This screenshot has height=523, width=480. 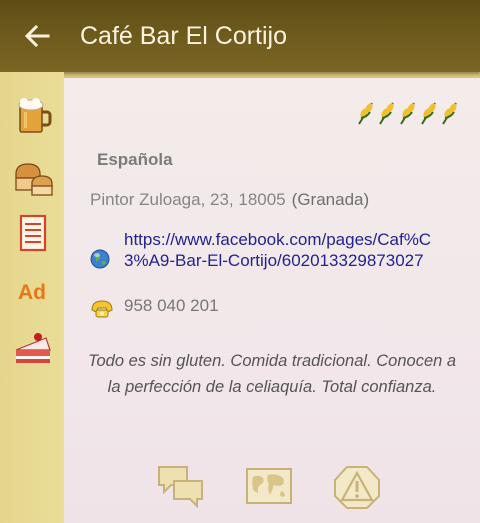 I want to click on app-bar: Café Bar El Cortijo, so click(x=240, y=36).